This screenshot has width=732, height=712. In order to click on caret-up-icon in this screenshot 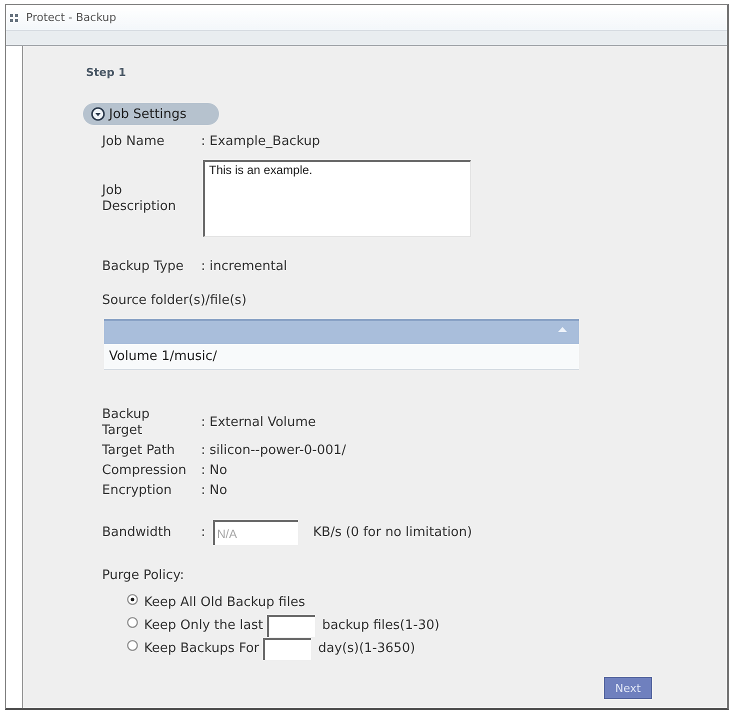, I will do `click(562, 329)`.